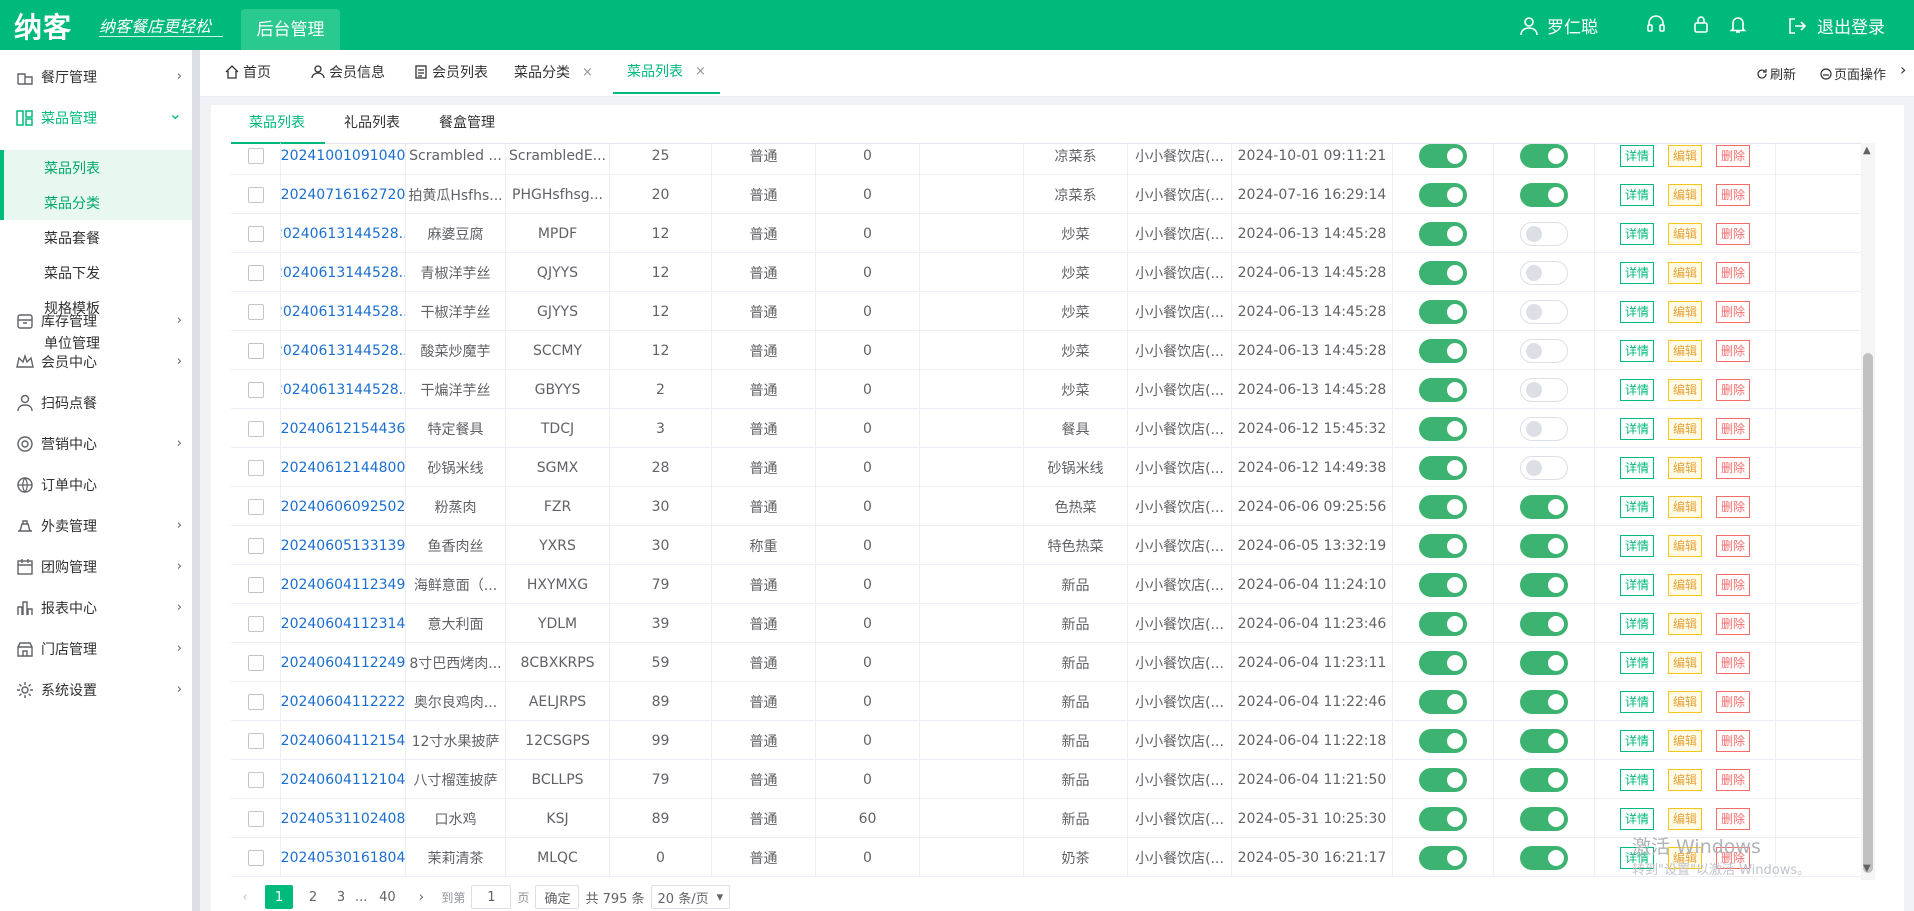  I want to click on tab-member-info: 会员信息, so click(348, 72).